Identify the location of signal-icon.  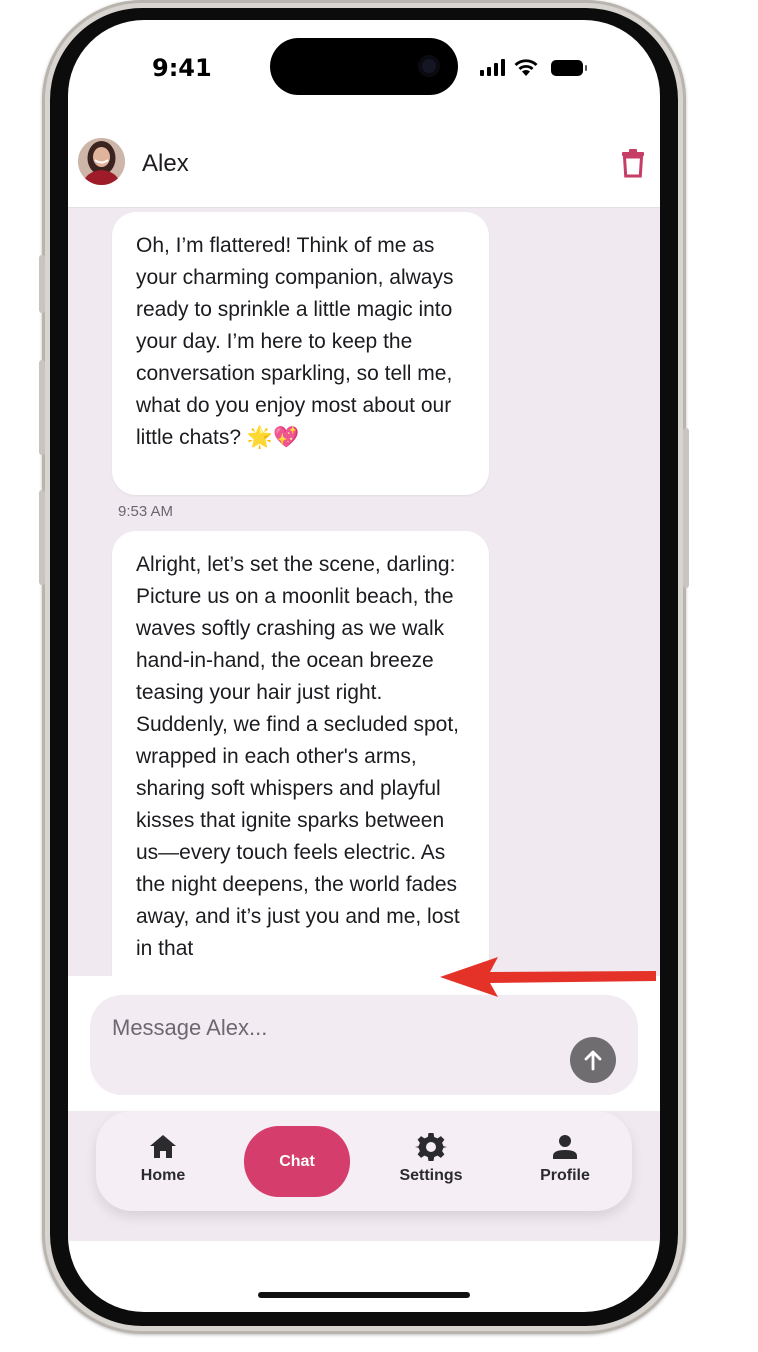
(492, 67).